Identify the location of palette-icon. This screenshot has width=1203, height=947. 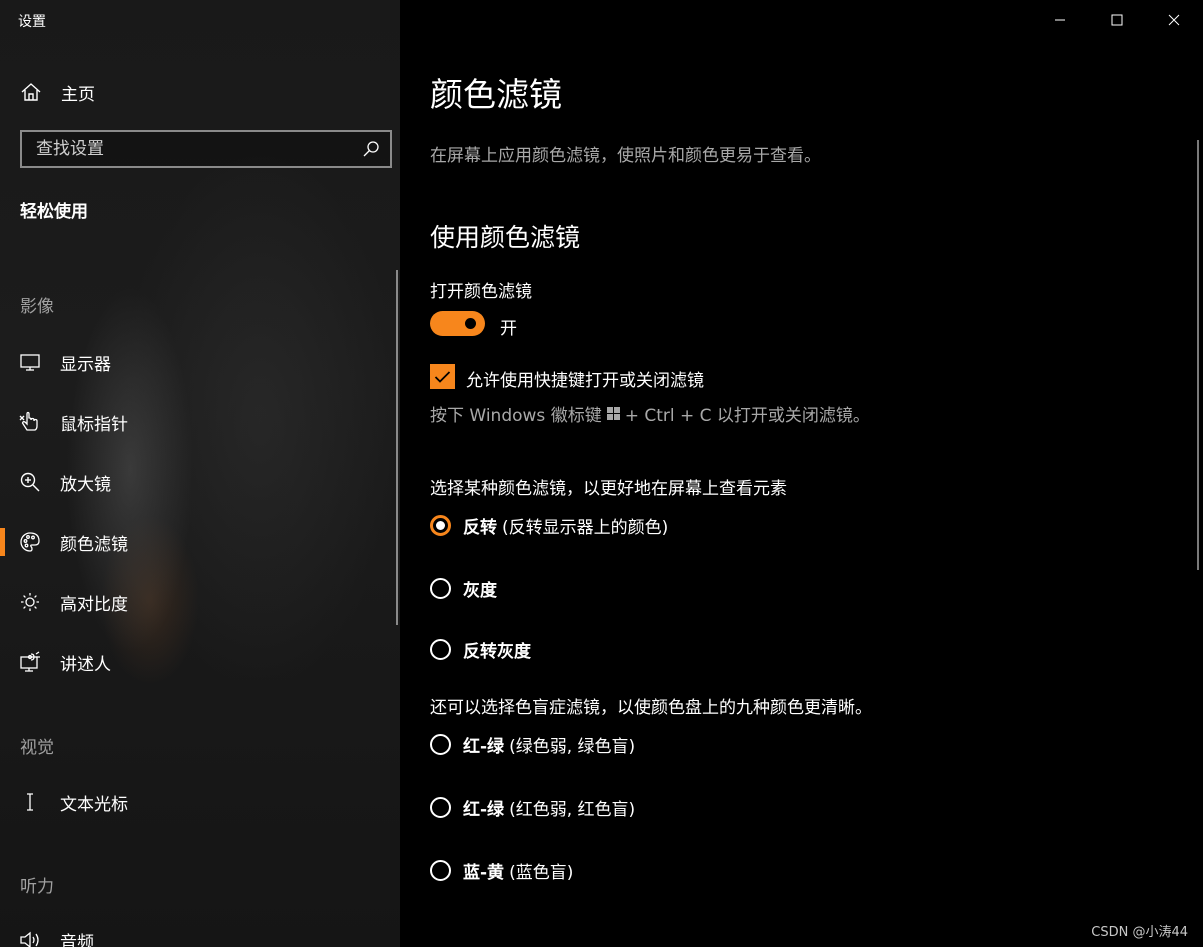
(30, 542).